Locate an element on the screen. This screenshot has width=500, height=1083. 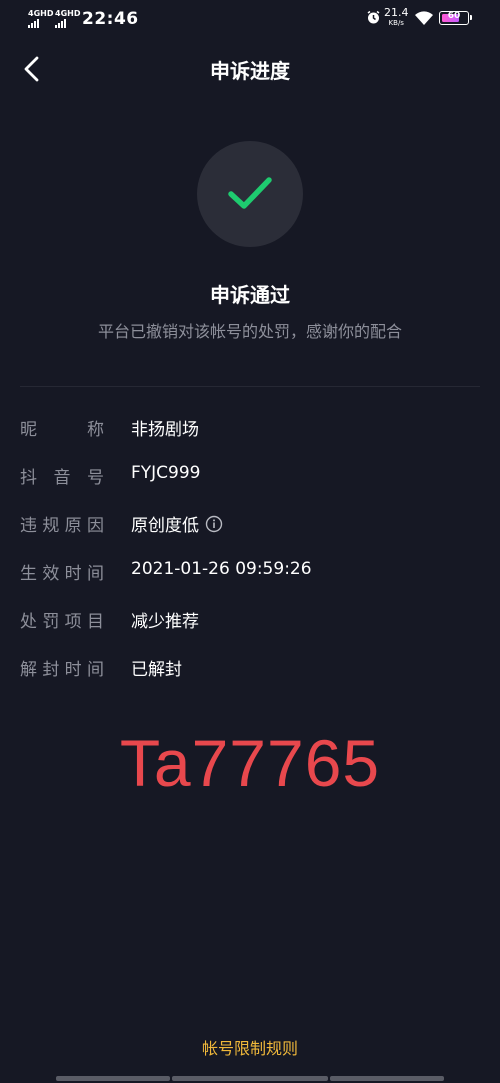
detail-value: FYJC999 is located at coordinates (166, 473).